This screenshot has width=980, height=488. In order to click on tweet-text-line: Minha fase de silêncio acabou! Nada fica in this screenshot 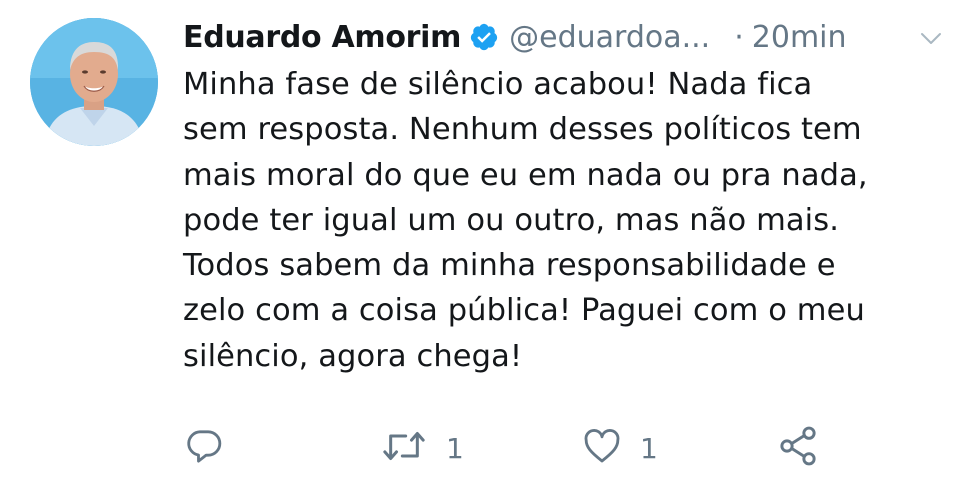, I will do `click(498, 84)`.